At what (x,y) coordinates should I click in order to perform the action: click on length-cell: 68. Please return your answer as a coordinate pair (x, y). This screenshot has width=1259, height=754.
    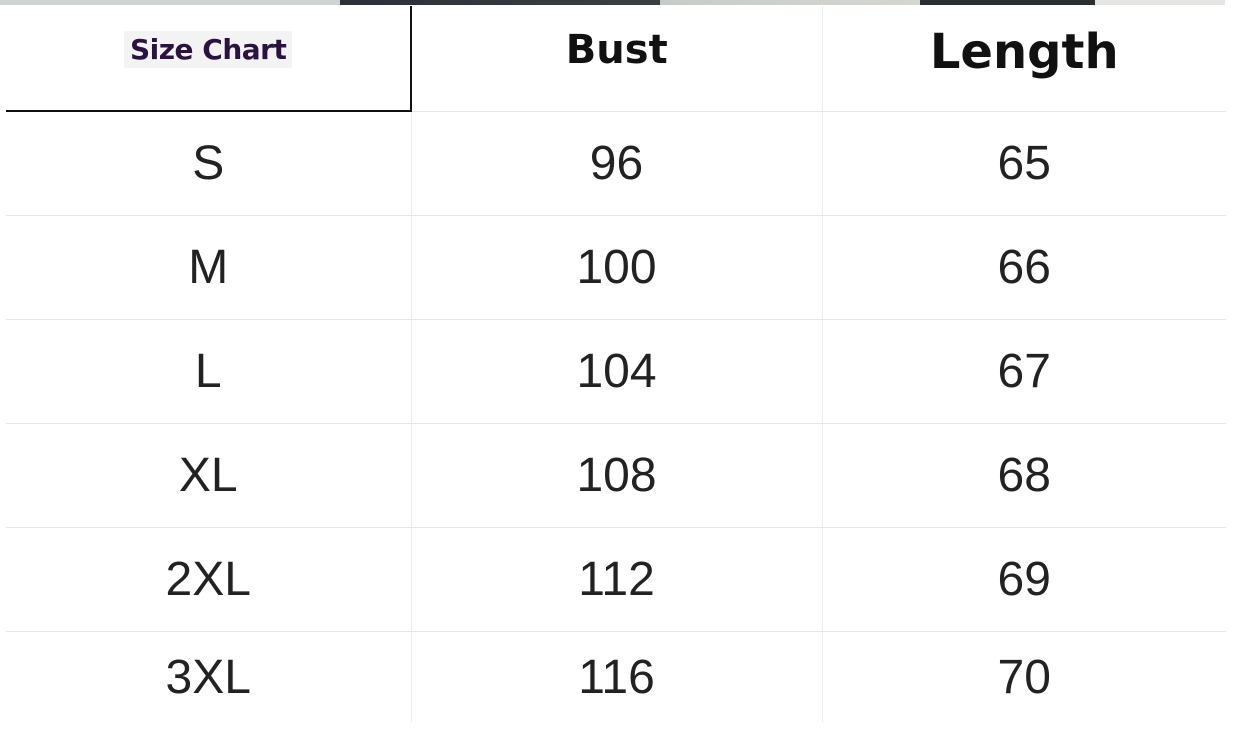
    Looking at the image, I should click on (1024, 475).